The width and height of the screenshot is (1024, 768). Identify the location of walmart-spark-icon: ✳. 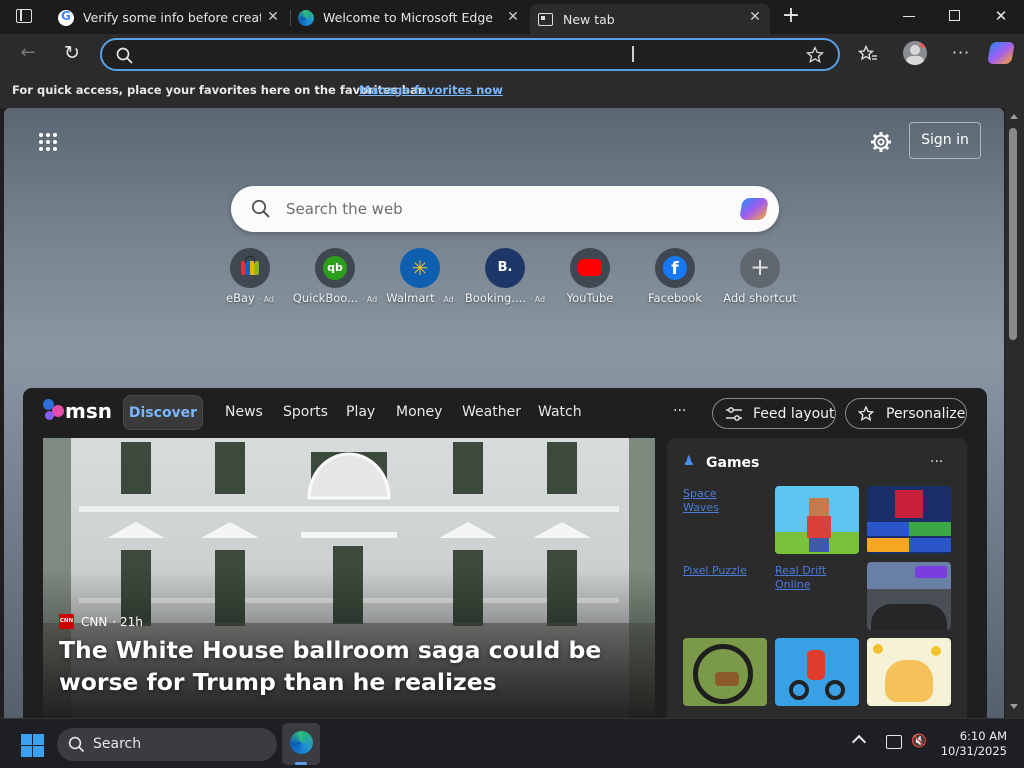
(420, 268).